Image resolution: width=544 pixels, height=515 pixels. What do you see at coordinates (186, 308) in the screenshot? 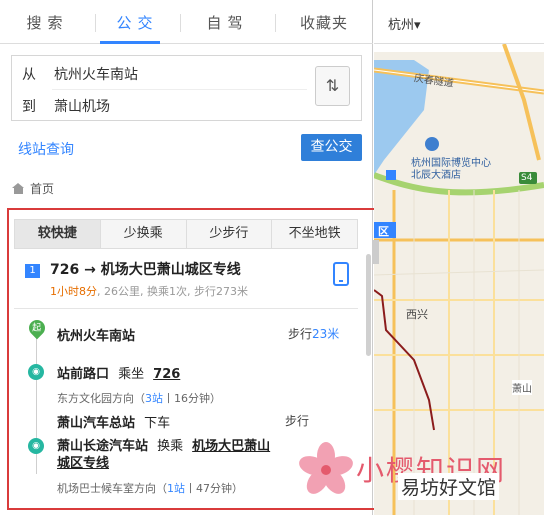
I see `divider` at bounding box center [186, 308].